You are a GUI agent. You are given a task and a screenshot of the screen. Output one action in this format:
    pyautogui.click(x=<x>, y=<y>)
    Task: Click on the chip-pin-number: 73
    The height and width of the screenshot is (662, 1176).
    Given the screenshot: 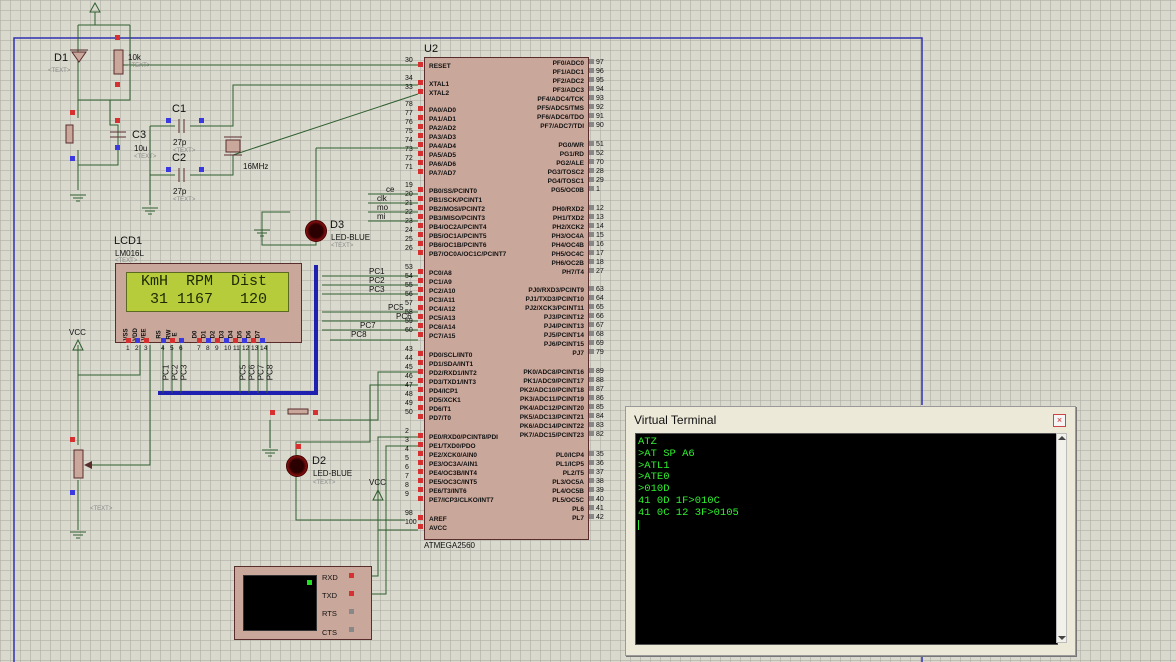 What is the action you would take?
    pyautogui.click(x=409, y=149)
    